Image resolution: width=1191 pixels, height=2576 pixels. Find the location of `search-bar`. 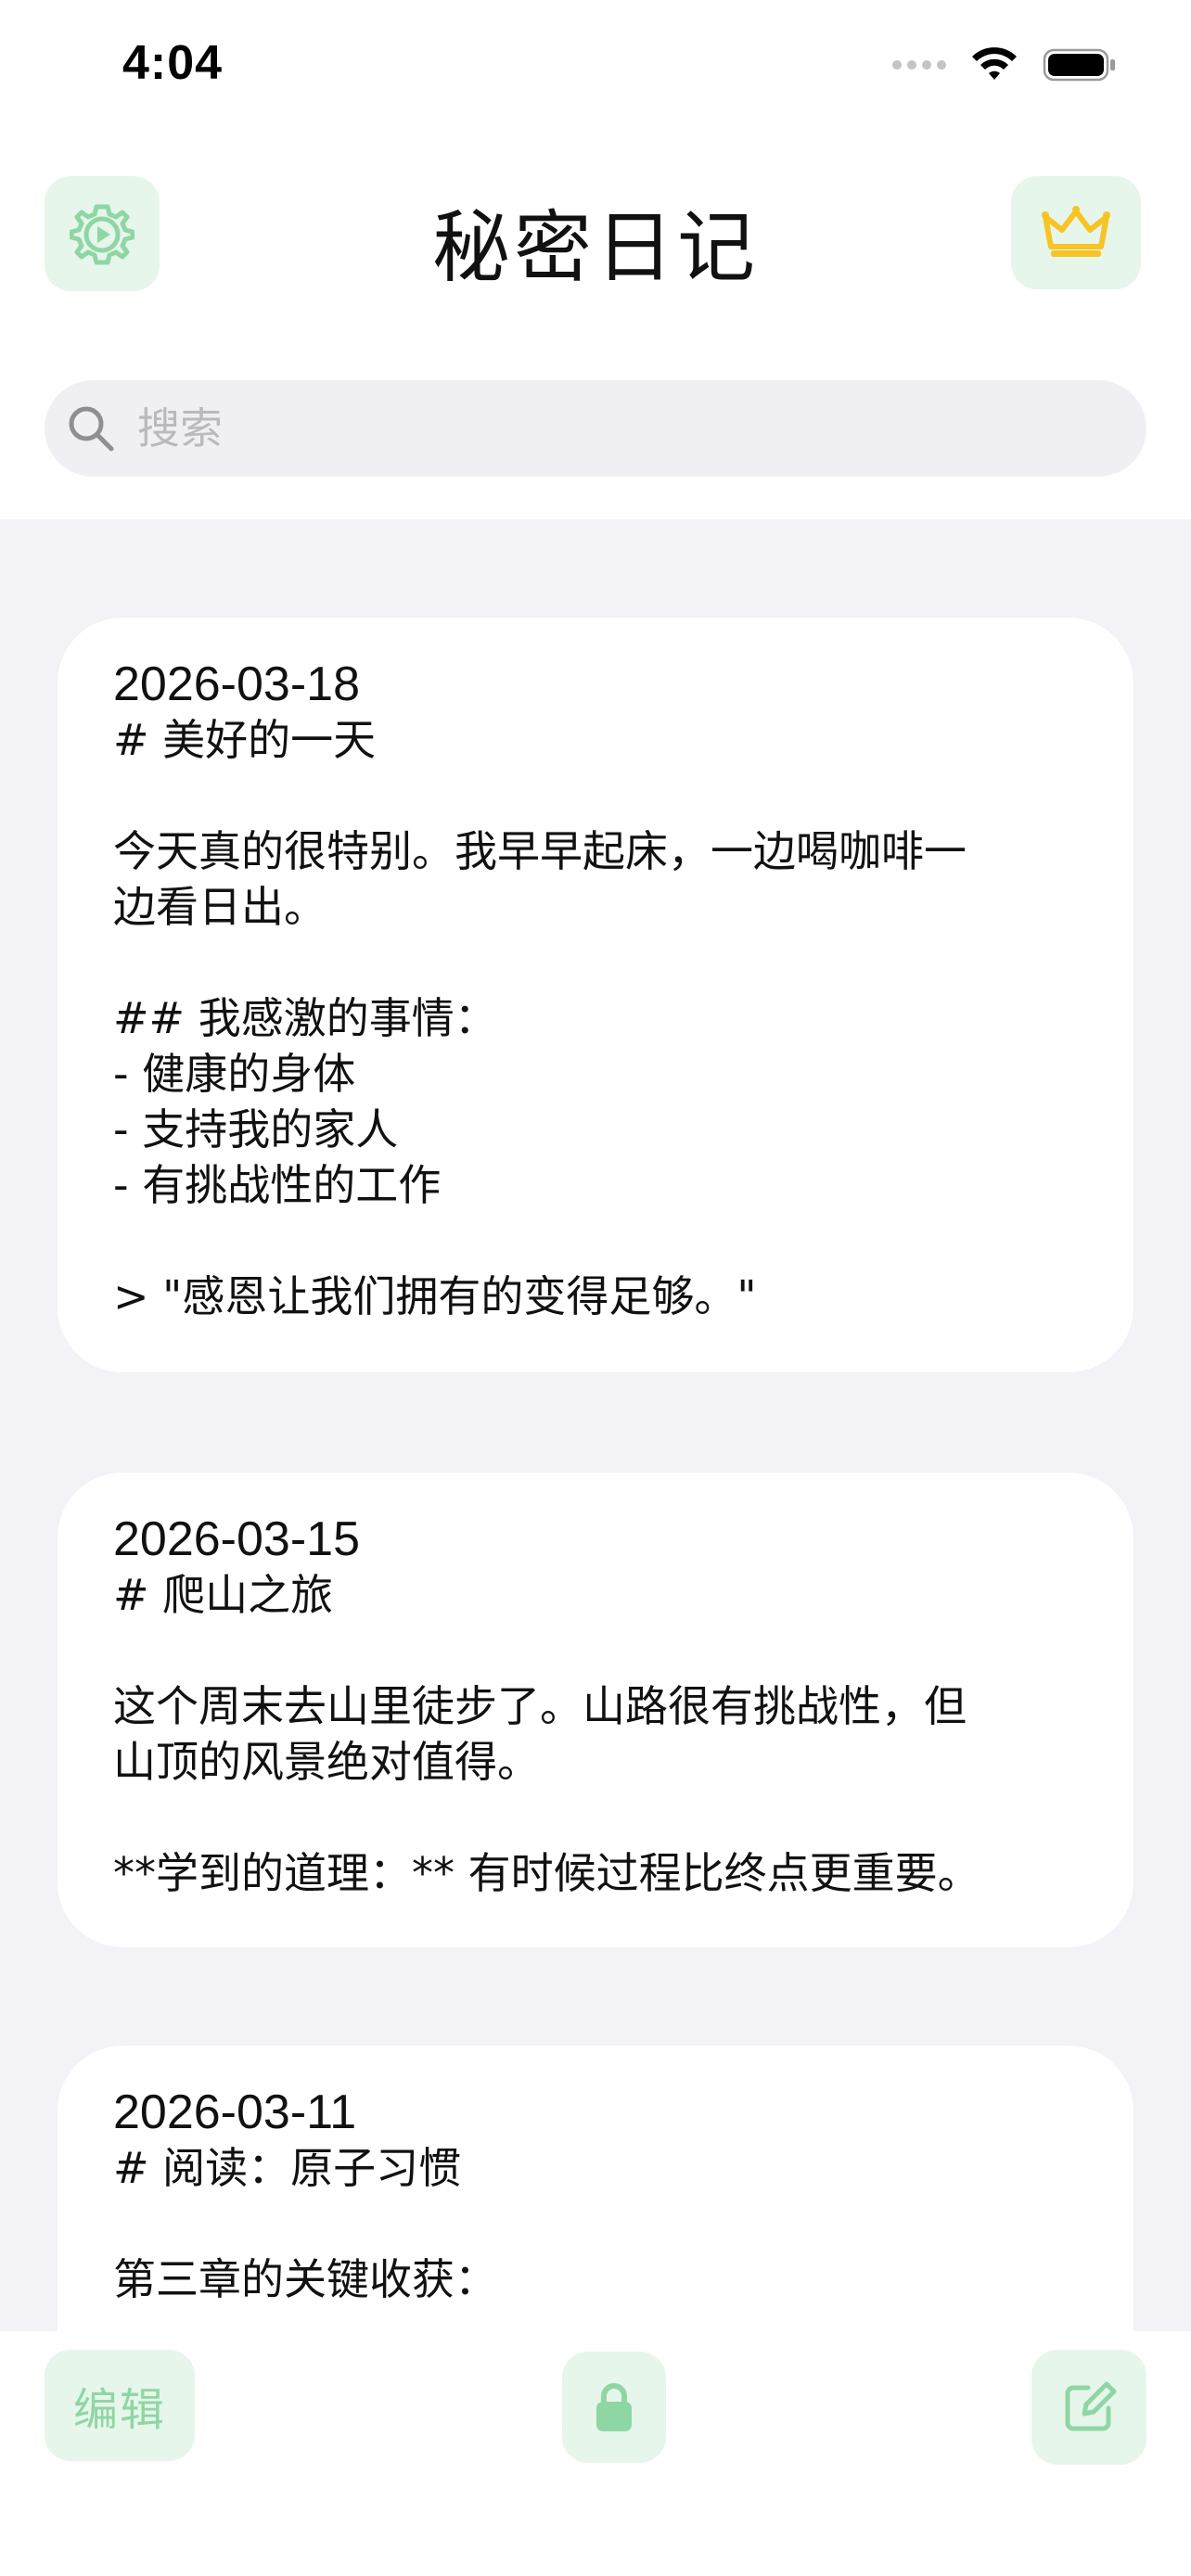

search-bar is located at coordinates (595, 428).